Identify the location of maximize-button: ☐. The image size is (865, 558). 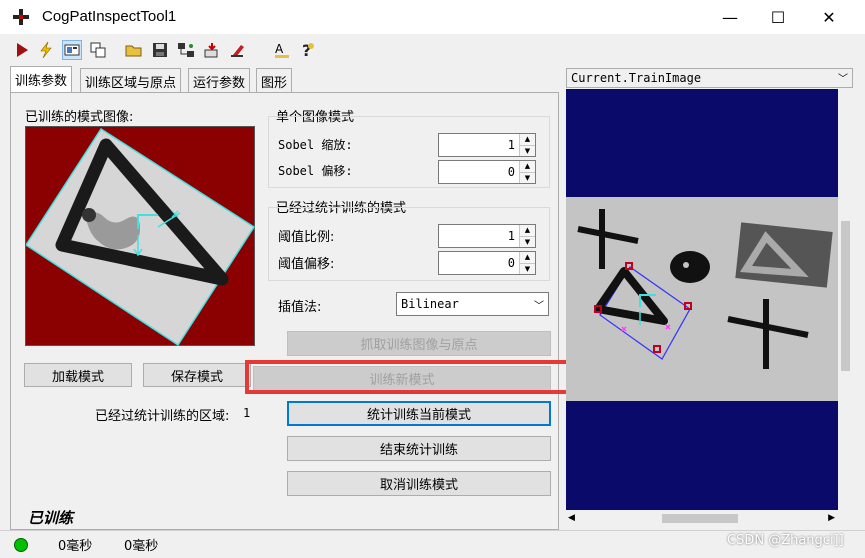
(778, 17).